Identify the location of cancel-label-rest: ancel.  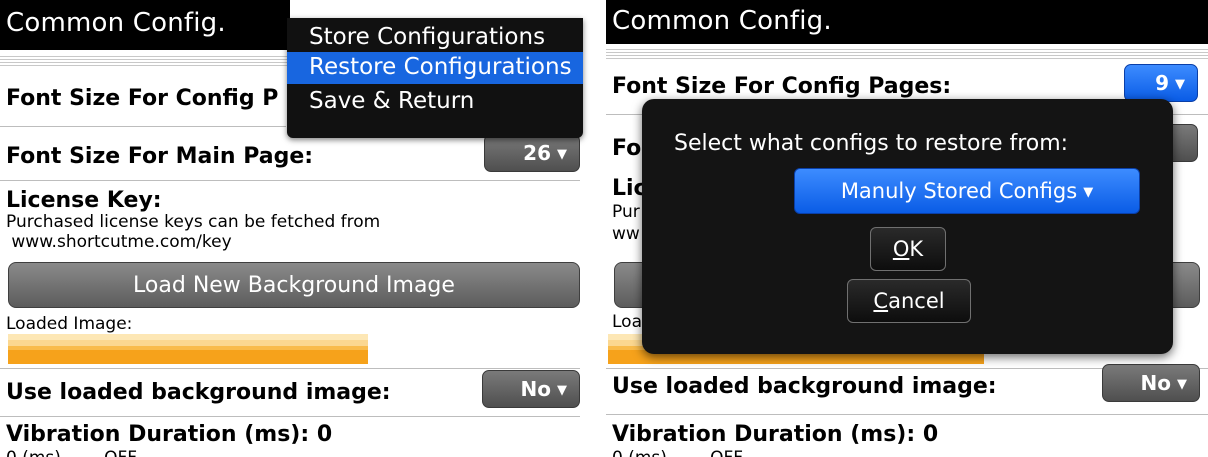
(916, 301).